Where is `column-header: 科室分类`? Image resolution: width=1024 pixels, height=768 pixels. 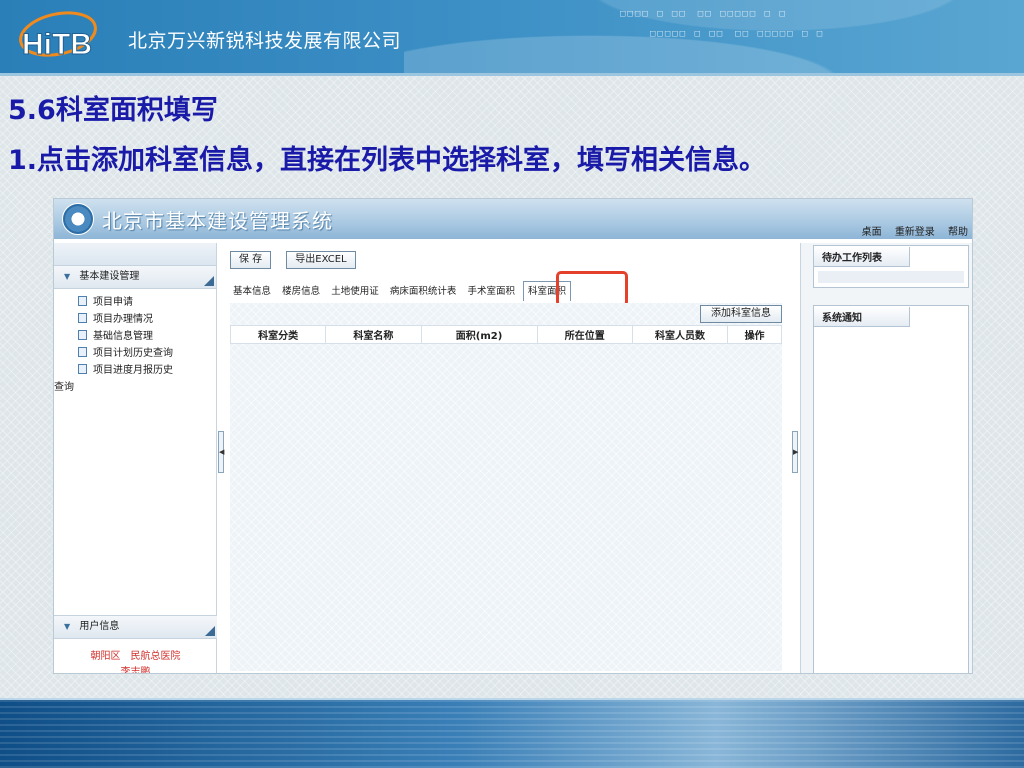 column-header: 科室分类 is located at coordinates (278, 334).